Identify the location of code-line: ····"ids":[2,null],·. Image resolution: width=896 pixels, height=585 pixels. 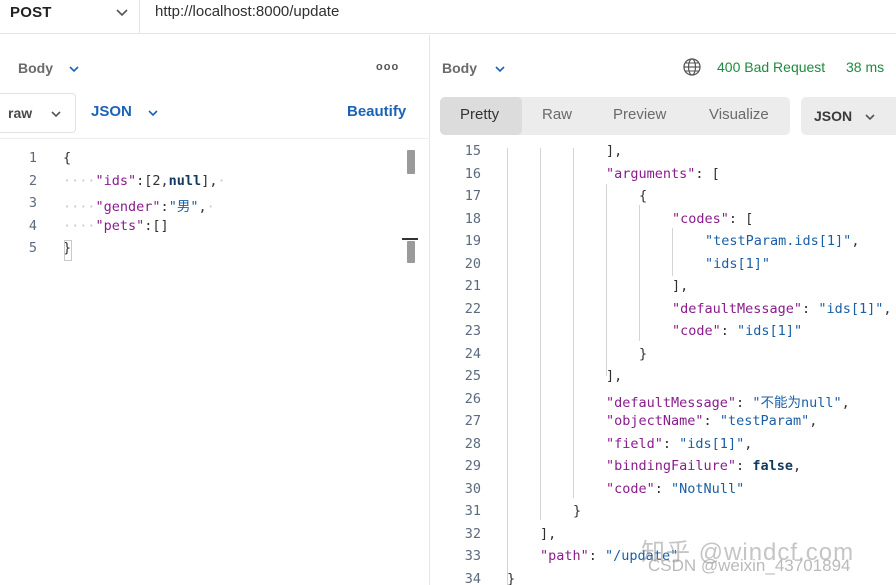
(144, 181).